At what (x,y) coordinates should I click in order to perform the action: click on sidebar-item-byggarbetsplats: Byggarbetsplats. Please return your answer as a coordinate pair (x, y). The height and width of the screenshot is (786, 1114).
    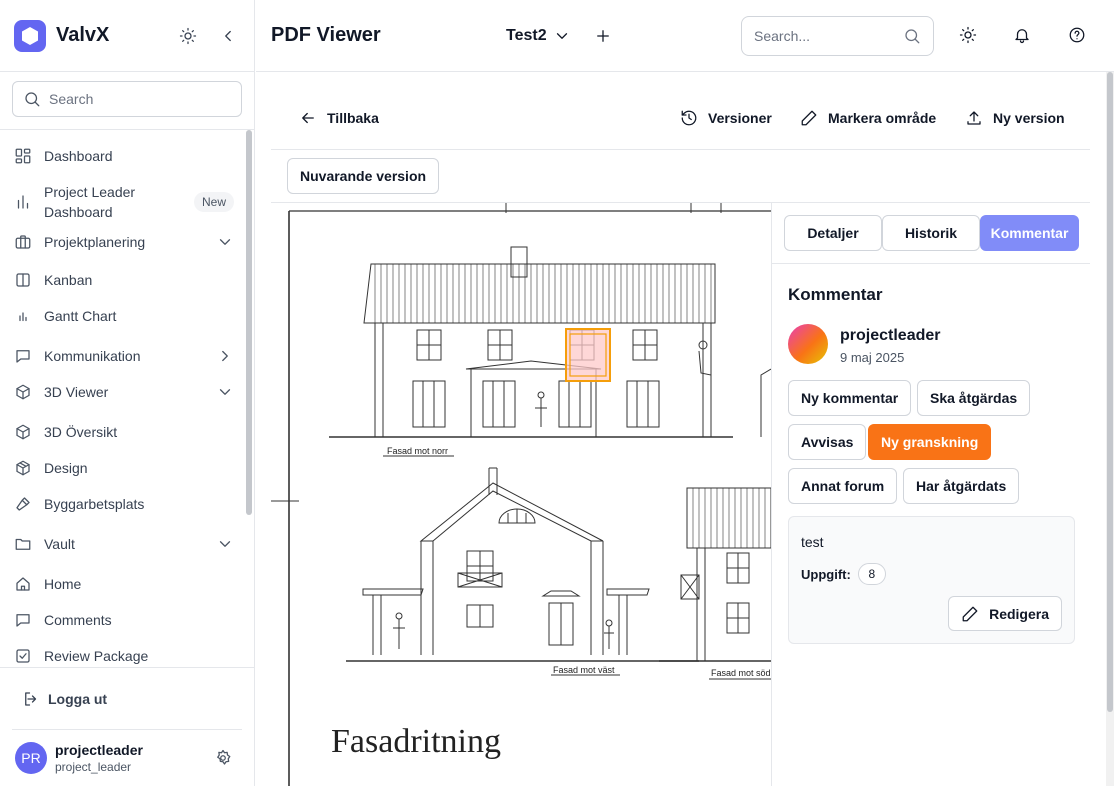
    Looking at the image, I should click on (127, 504).